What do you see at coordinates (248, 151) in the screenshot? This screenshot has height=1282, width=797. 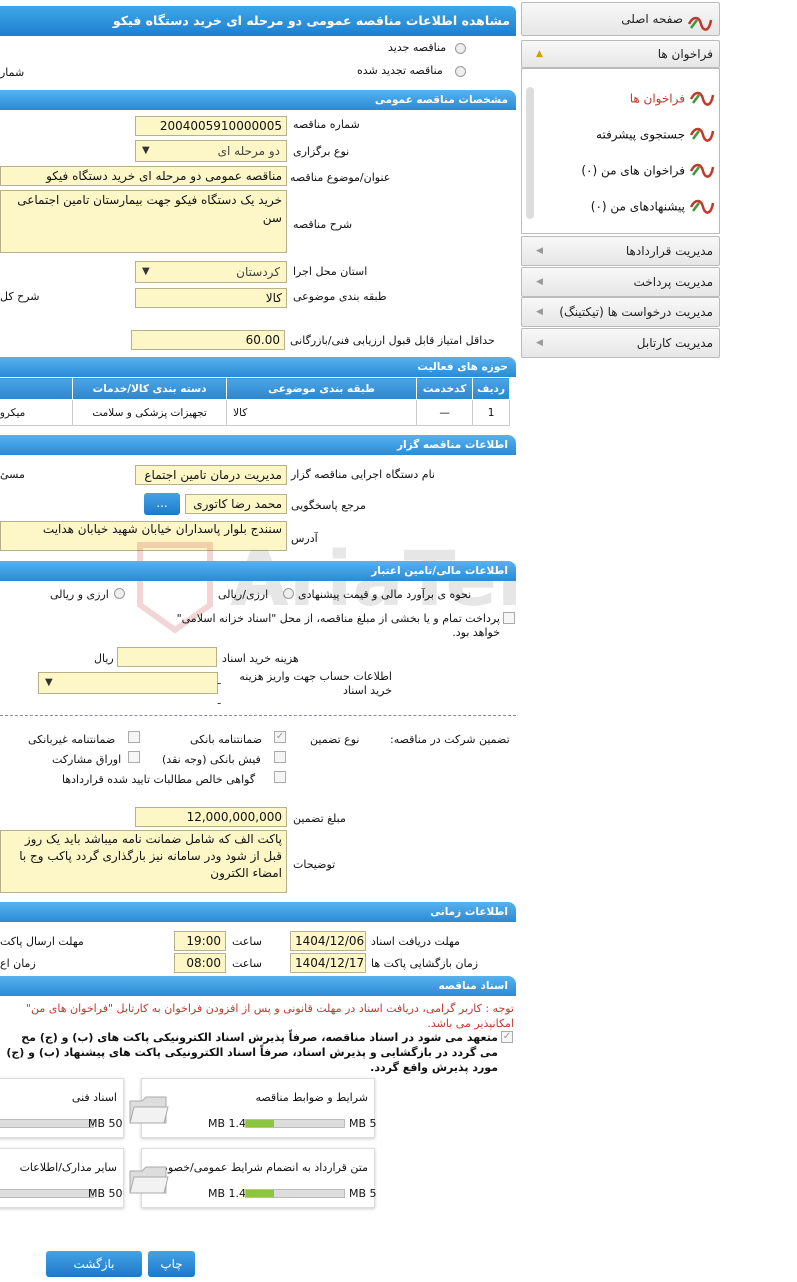 I see `holding-type-value: دو مرحله ای` at bounding box center [248, 151].